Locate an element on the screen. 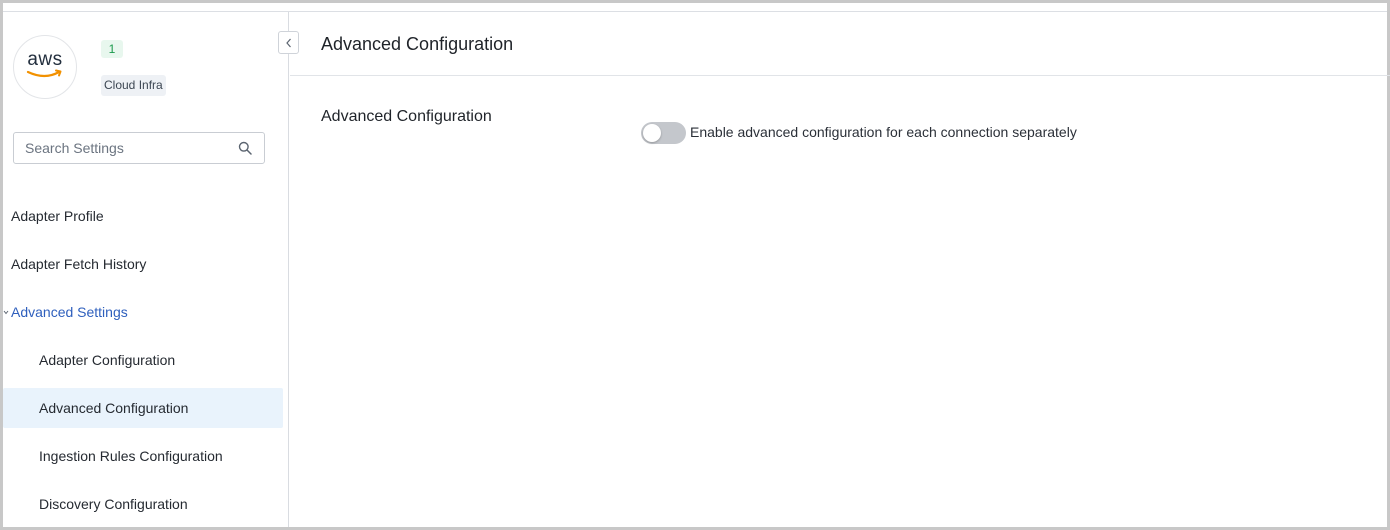 The image size is (1390, 530). sidebar-item-label: Advanced Settings is located at coordinates (69, 312).